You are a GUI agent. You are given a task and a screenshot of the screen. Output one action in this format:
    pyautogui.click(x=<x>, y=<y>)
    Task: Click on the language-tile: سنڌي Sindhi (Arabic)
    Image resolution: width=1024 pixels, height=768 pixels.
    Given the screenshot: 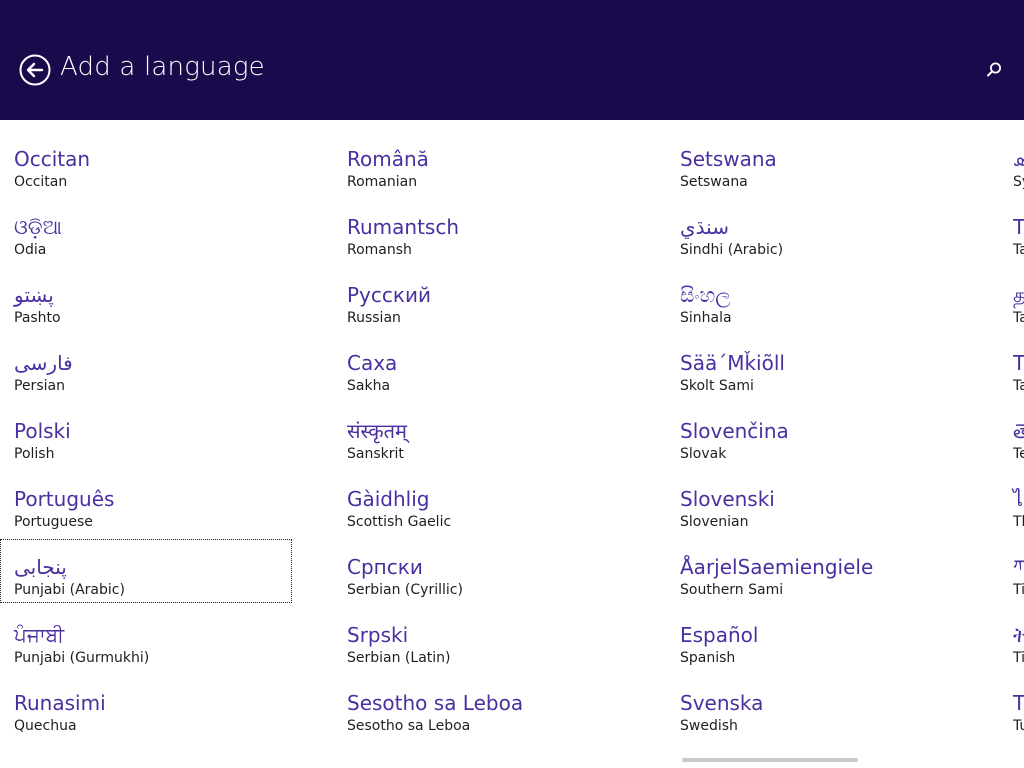 What is the action you would take?
    pyautogui.click(x=818, y=243)
    